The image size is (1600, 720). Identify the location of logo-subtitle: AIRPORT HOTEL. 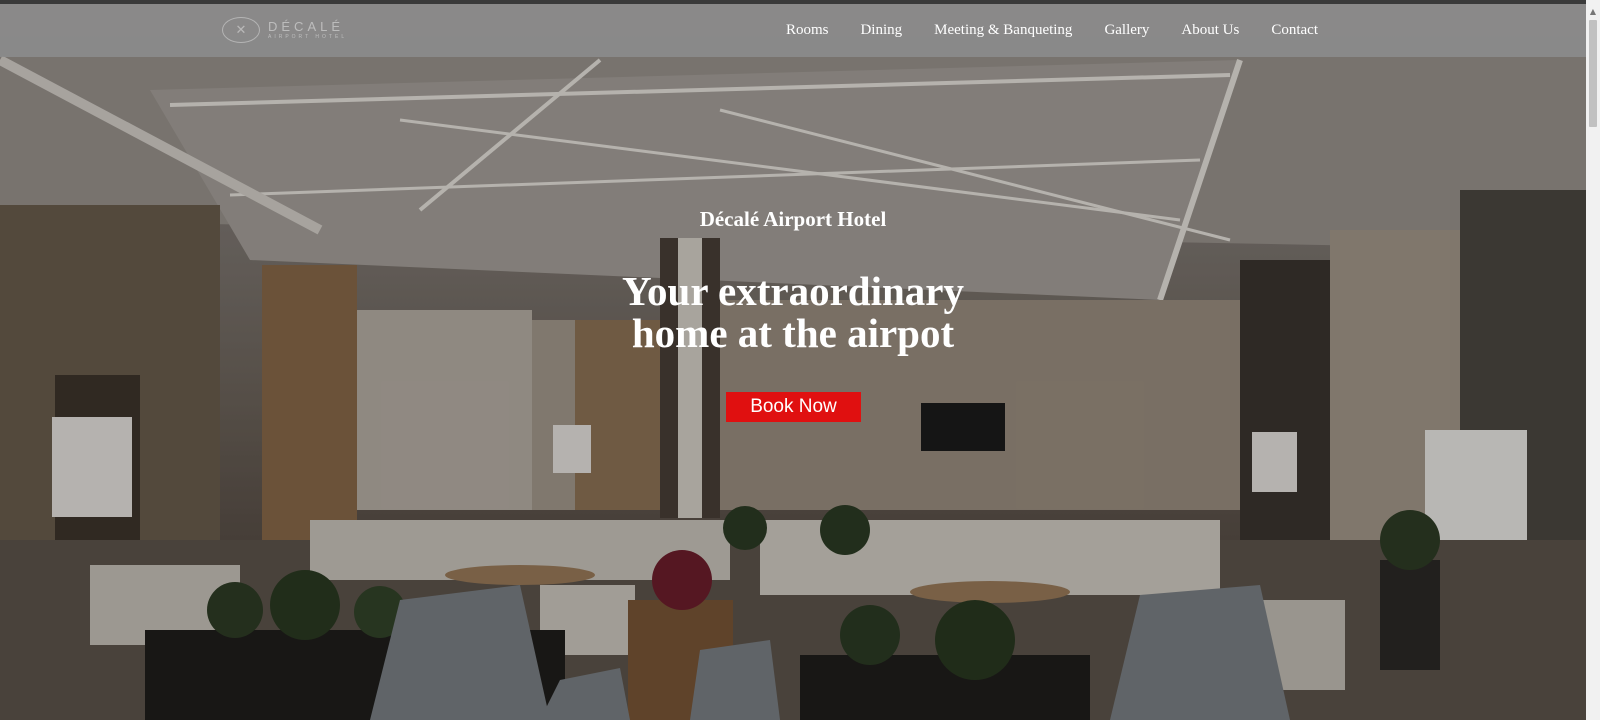
(308, 37).